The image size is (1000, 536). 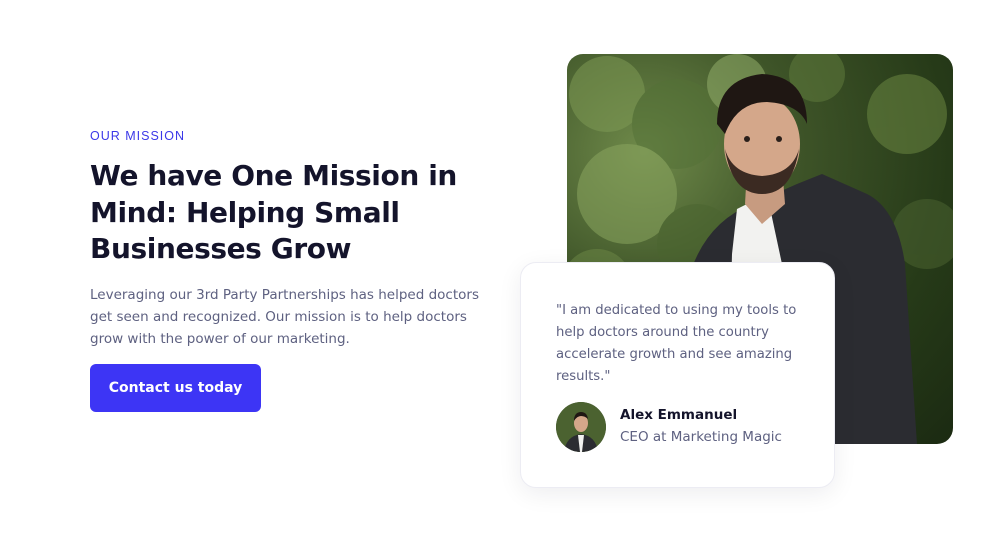 I want to click on contact-us-button: Contact us today, so click(x=175, y=388).